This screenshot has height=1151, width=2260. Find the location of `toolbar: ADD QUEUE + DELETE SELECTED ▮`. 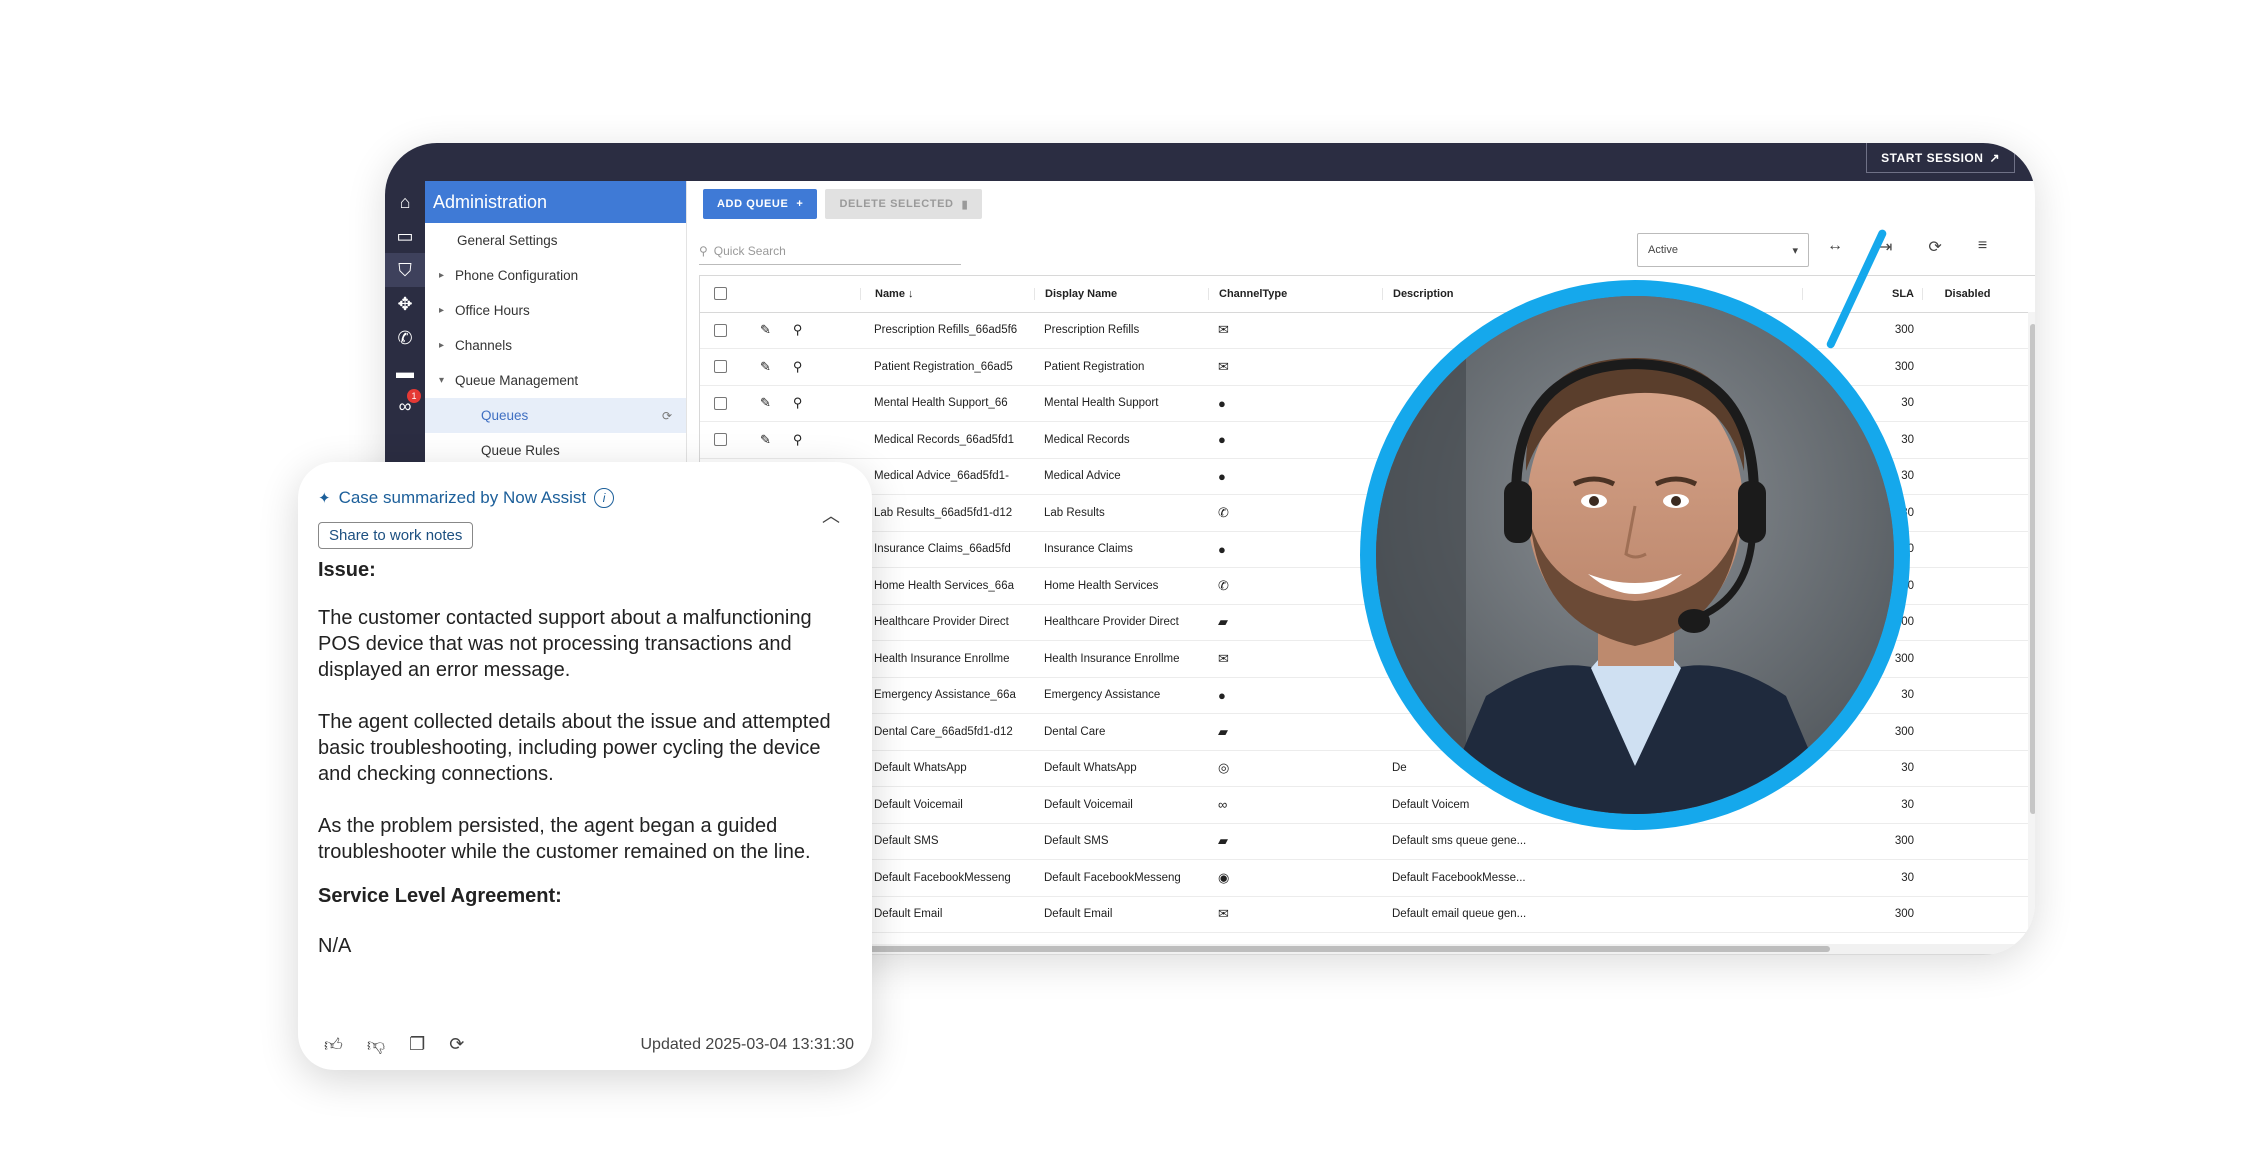

toolbar: ADD QUEUE + DELETE SELECTED ▮ is located at coordinates (843, 204).